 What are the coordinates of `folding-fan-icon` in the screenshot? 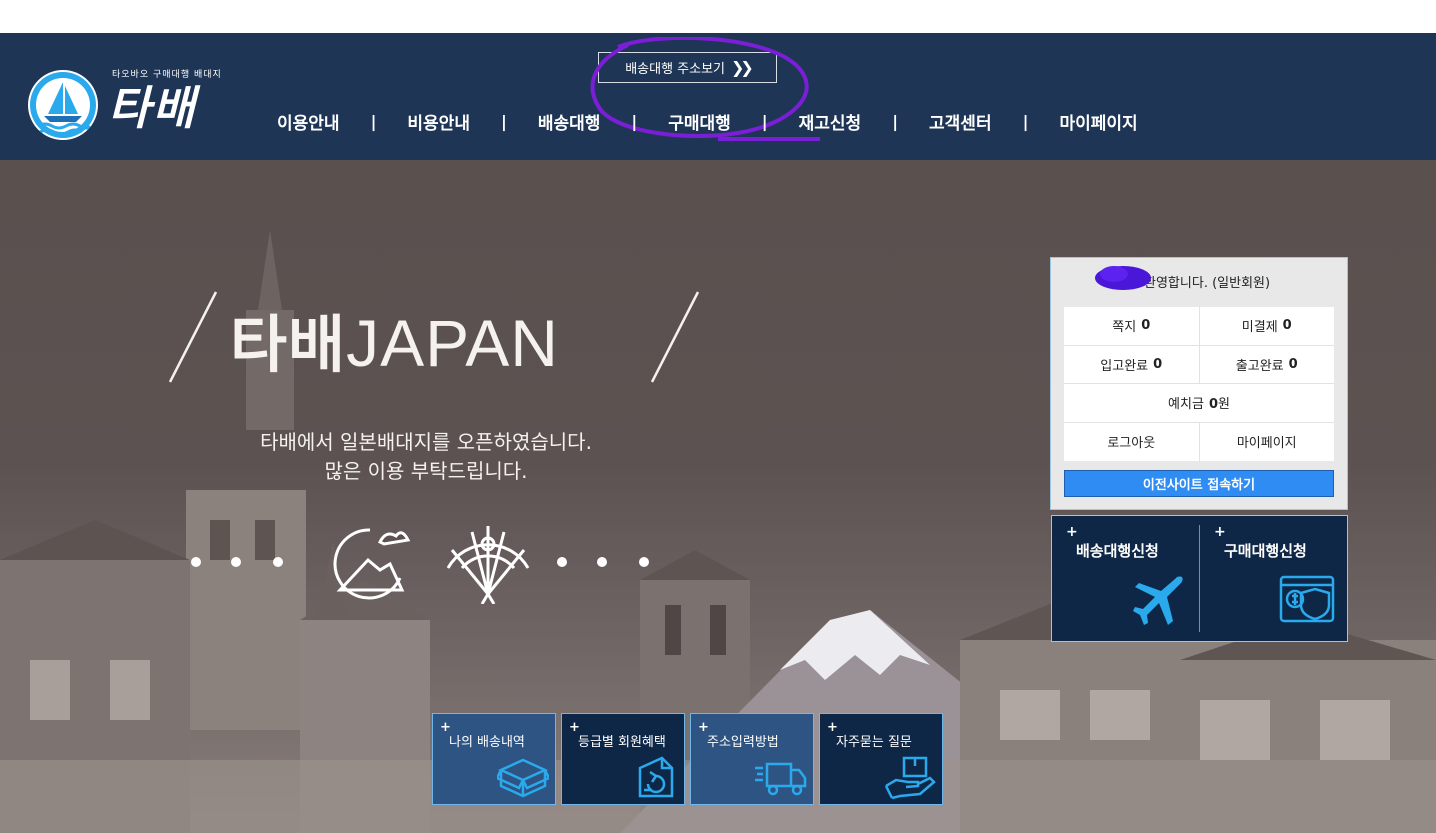 It's located at (488, 565).